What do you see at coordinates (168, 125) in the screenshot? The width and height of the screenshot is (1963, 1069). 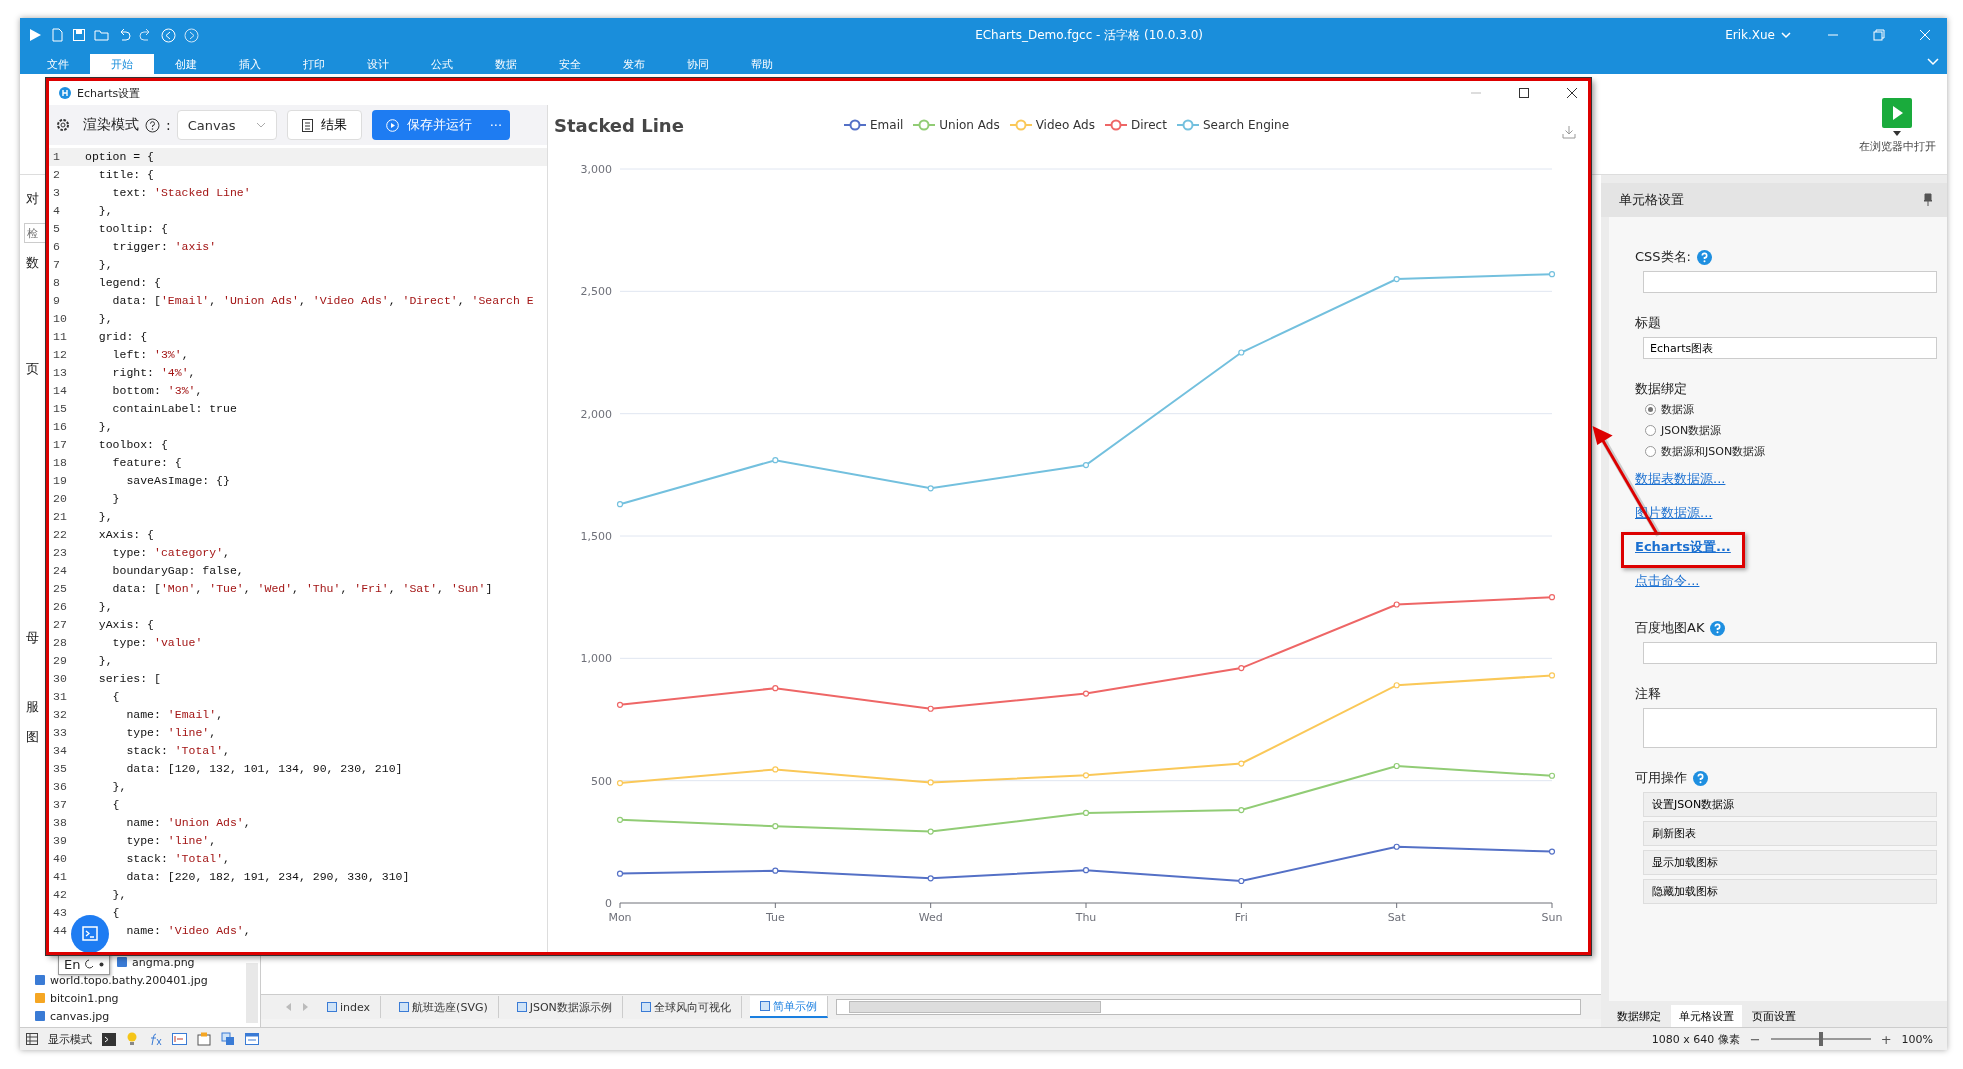 I see `colon-label: :` at bounding box center [168, 125].